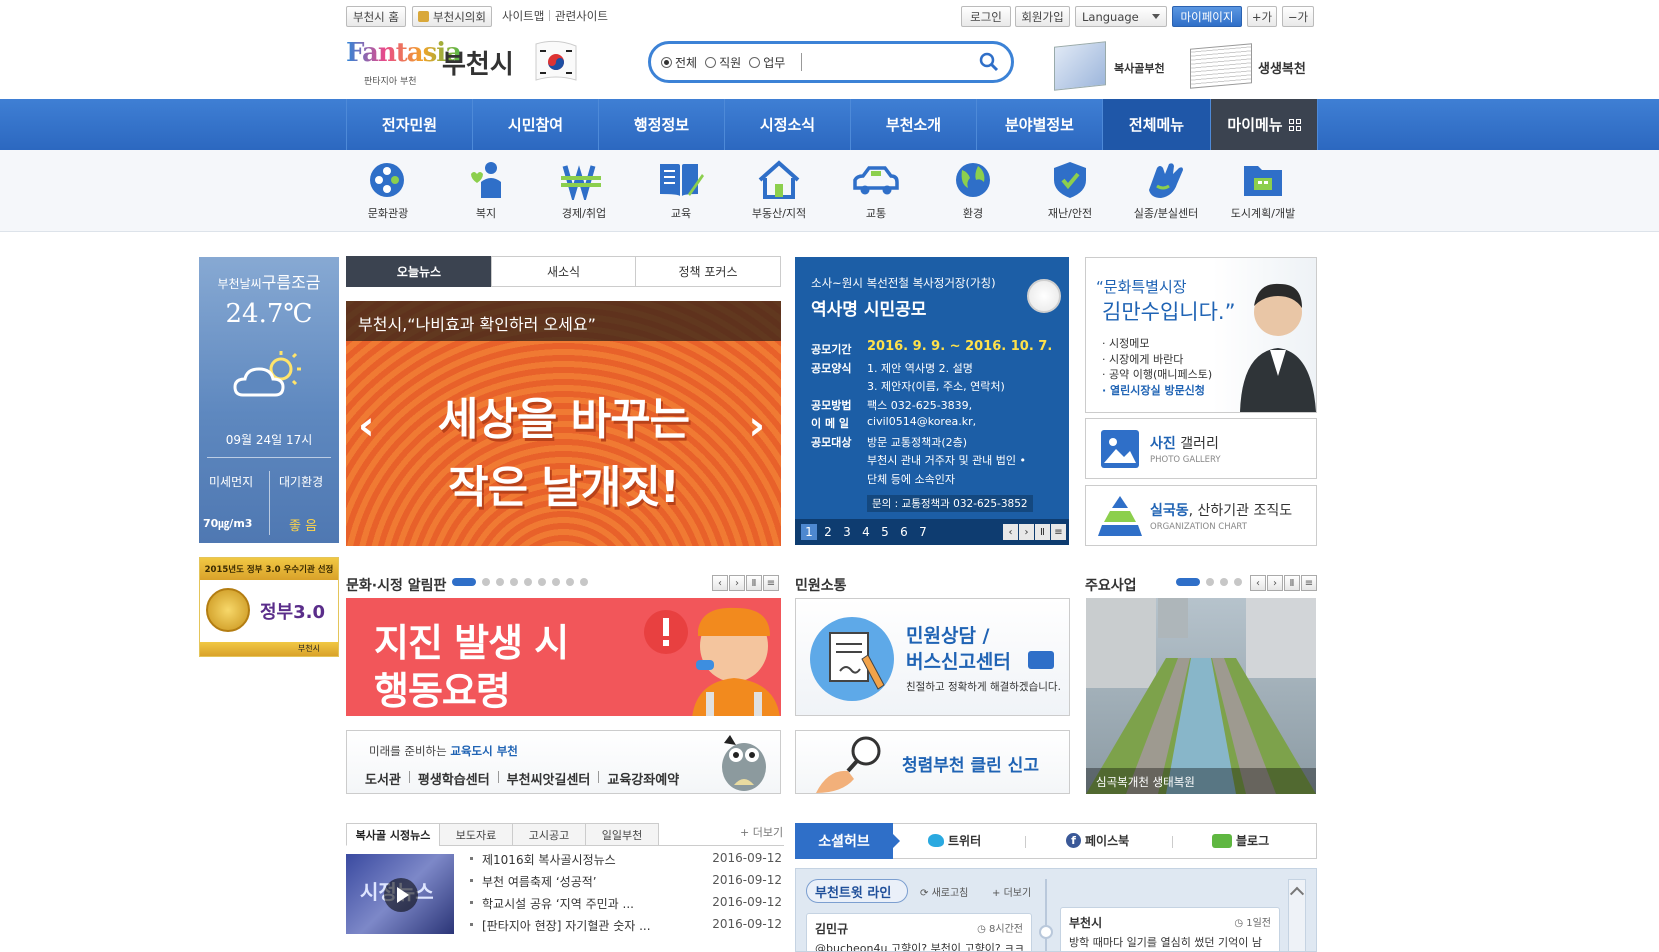  What do you see at coordinates (1262, 16) in the screenshot?
I see `font-increase-button: +가` at bounding box center [1262, 16].